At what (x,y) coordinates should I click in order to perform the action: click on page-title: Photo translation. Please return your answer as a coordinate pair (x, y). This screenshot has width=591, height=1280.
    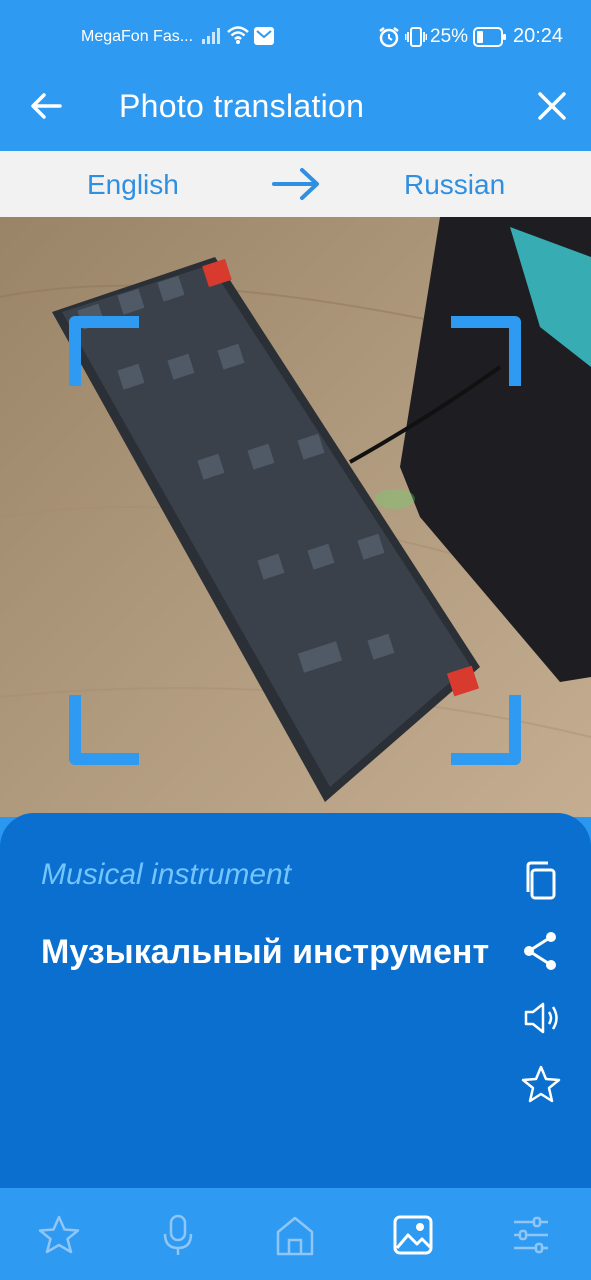
    Looking at the image, I should click on (242, 106).